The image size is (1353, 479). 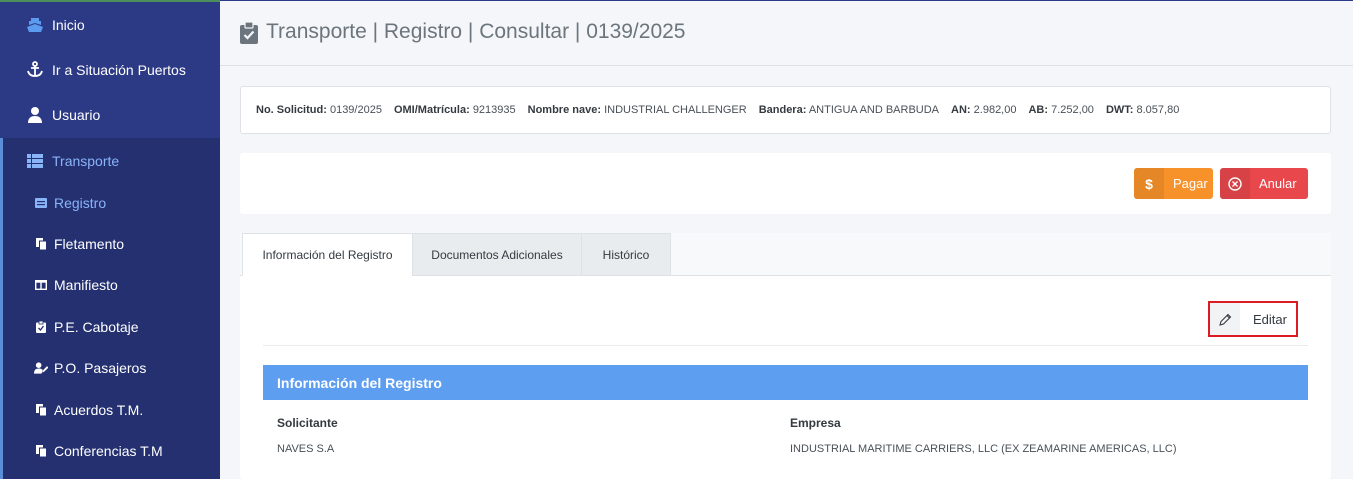 What do you see at coordinates (41, 285) in the screenshot?
I see `columns-icon` at bounding box center [41, 285].